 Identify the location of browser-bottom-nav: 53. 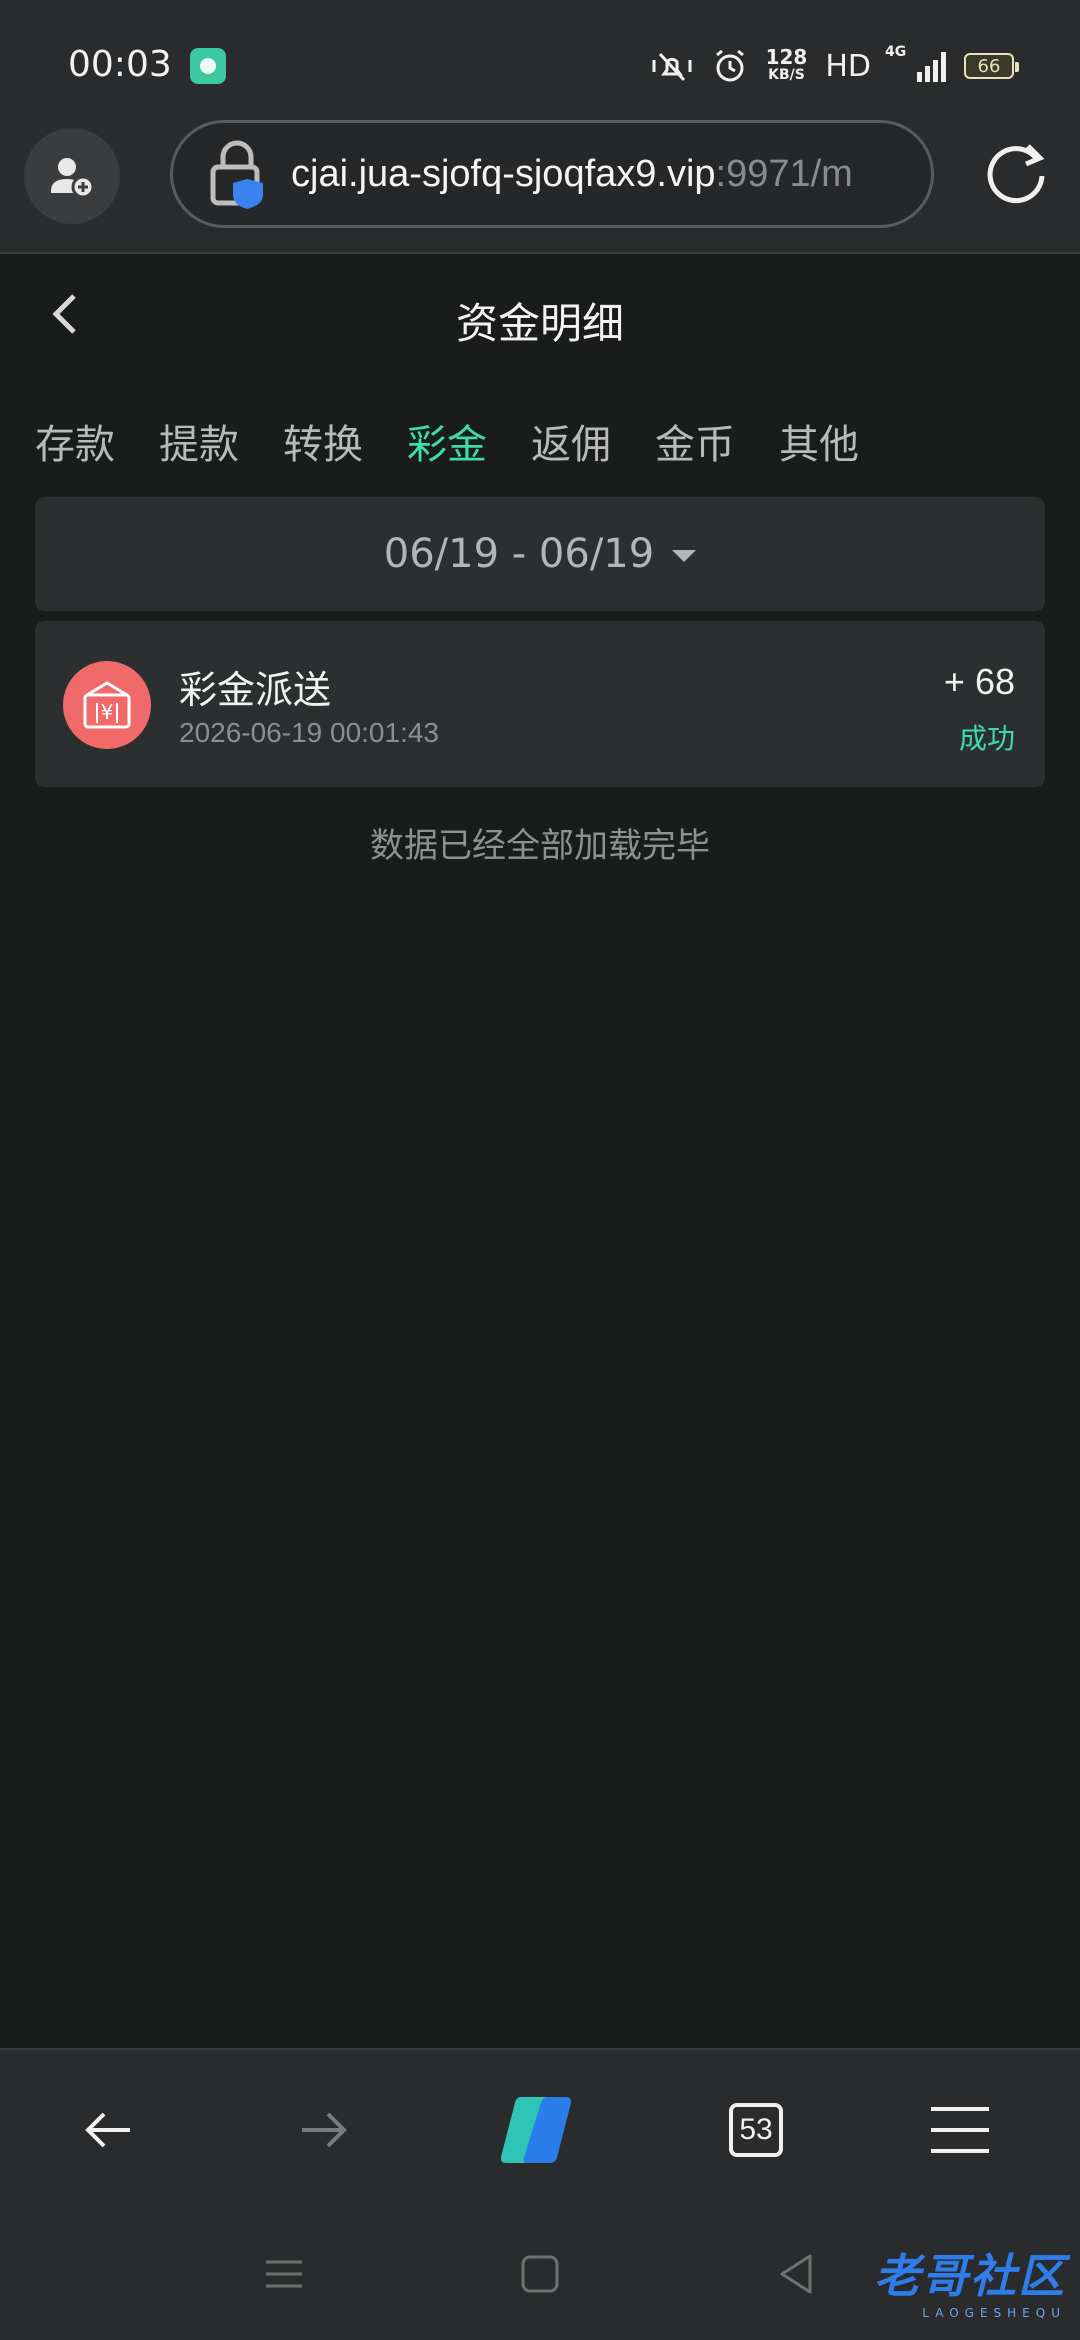
(540, 2128).